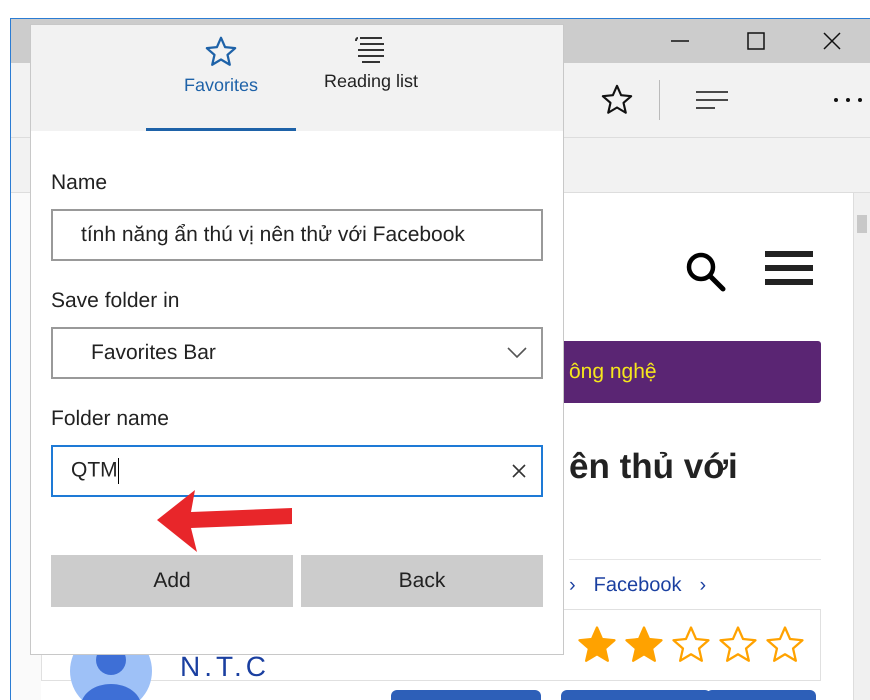 Image resolution: width=870 pixels, height=700 pixels. What do you see at coordinates (115, 301) in the screenshot?
I see `field-label: Save folder in` at bounding box center [115, 301].